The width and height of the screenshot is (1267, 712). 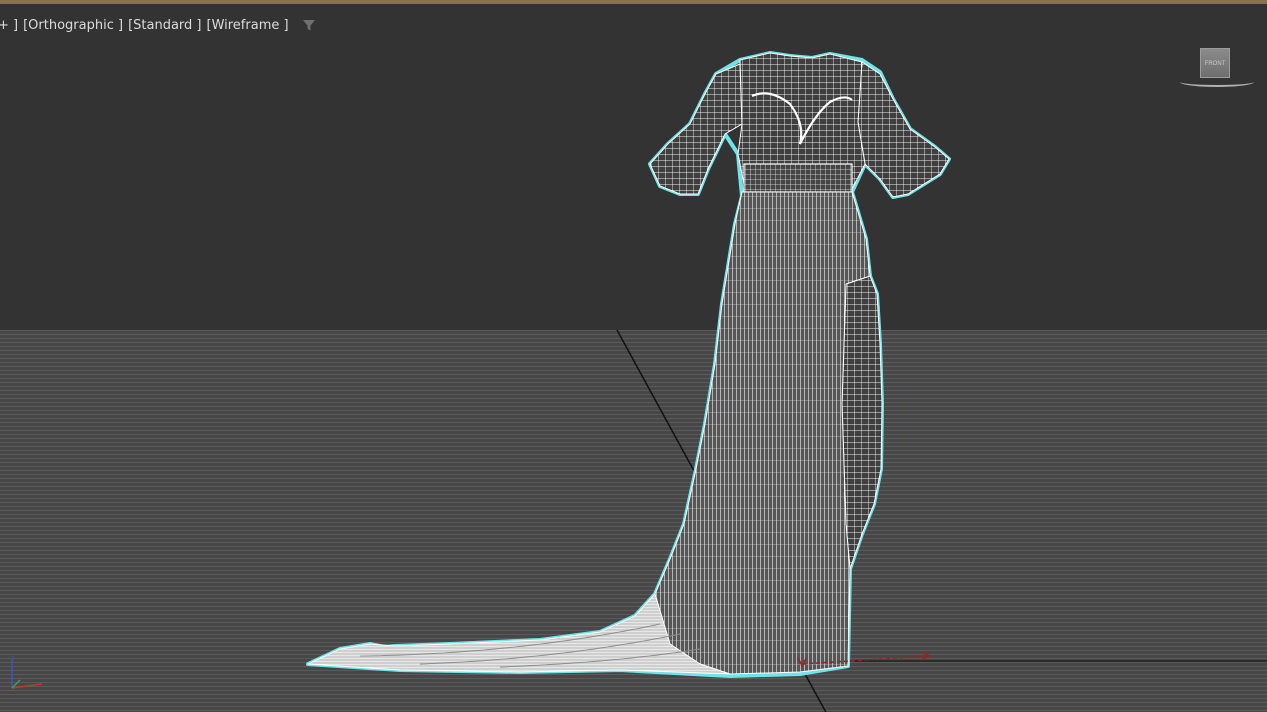 I want to click on viewcube: FRONT, so click(x=1218, y=68).